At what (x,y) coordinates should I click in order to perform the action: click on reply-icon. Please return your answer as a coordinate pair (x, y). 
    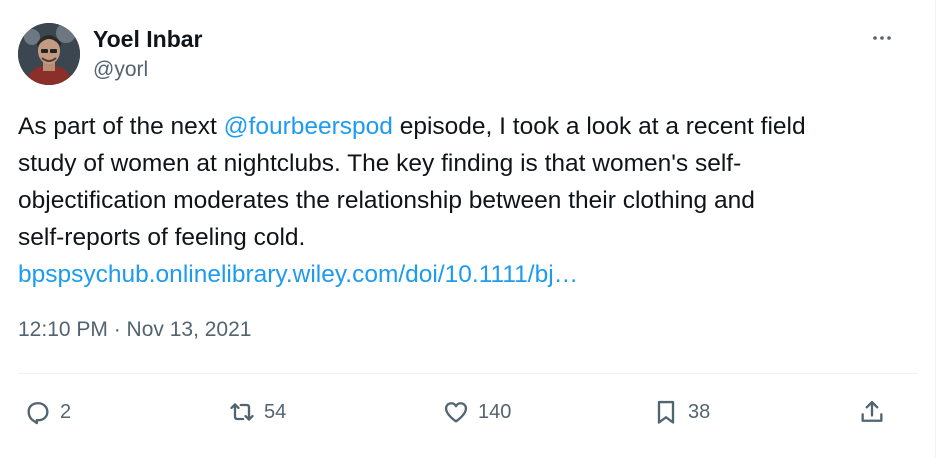
    Looking at the image, I should click on (38, 413).